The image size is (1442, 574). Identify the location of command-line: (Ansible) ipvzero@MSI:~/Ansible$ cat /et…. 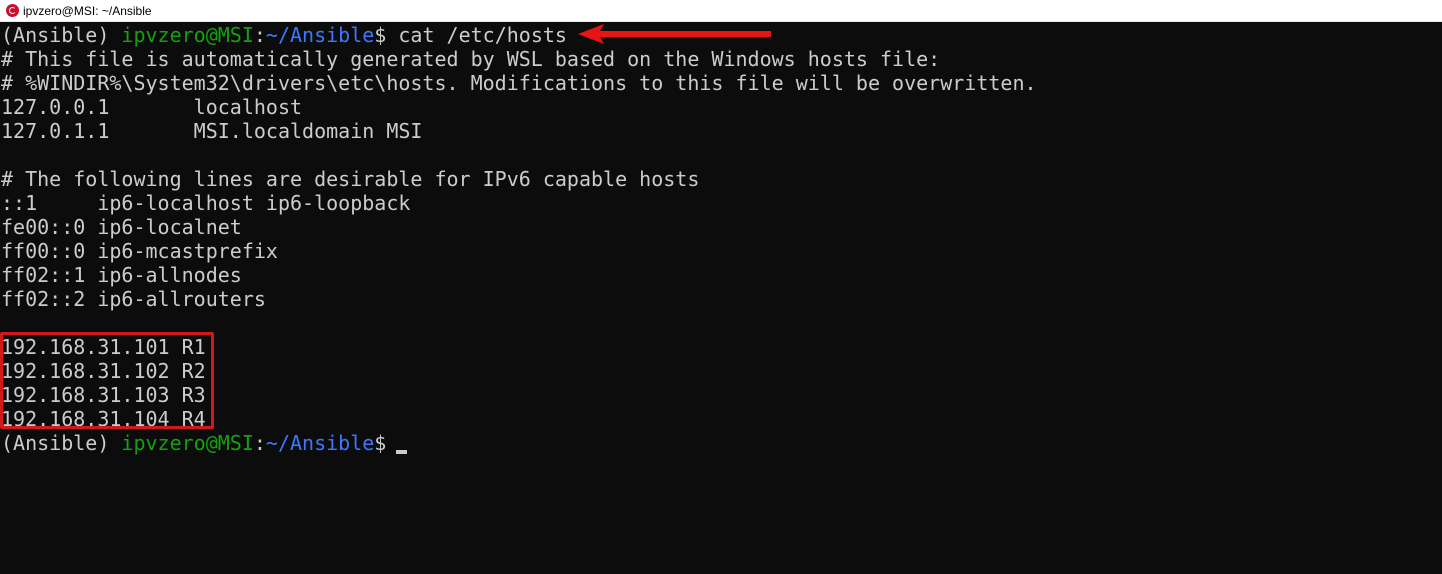
(284, 35).